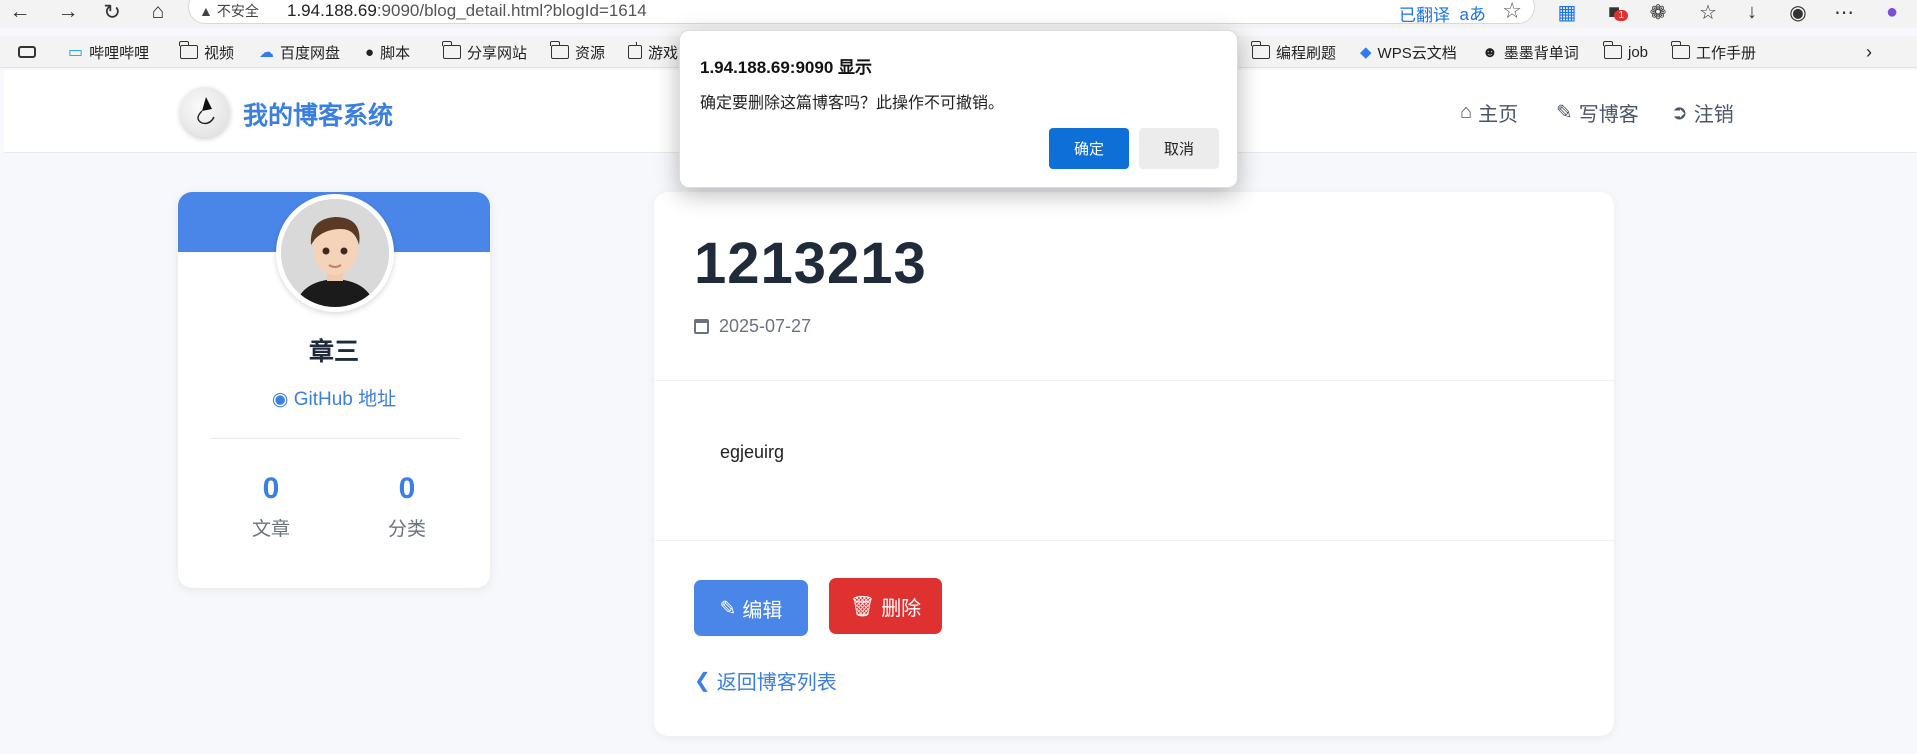 The height and width of the screenshot is (754, 1917). What do you see at coordinates (590, 53) in the screenshot?
I see `bookmark-label: 资源` at bounding box center [590, 53].